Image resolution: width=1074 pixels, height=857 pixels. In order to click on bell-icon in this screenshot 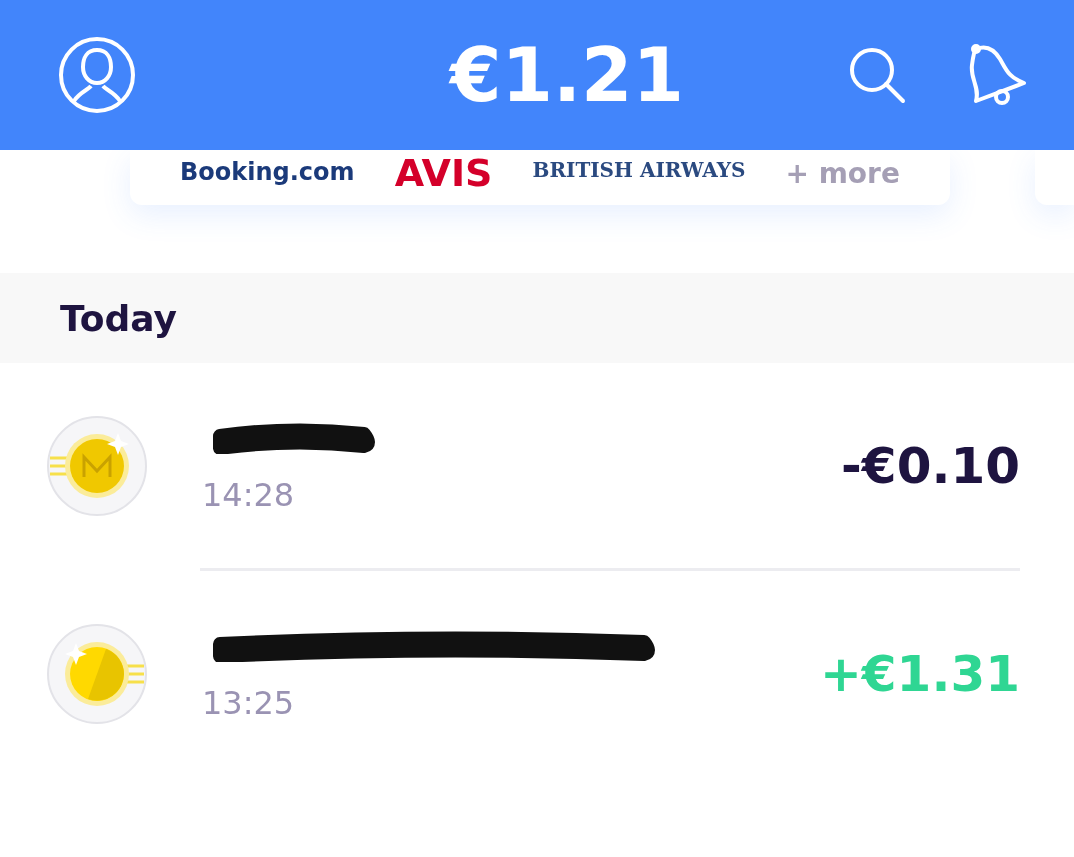, I will do `click(998, 75)`.